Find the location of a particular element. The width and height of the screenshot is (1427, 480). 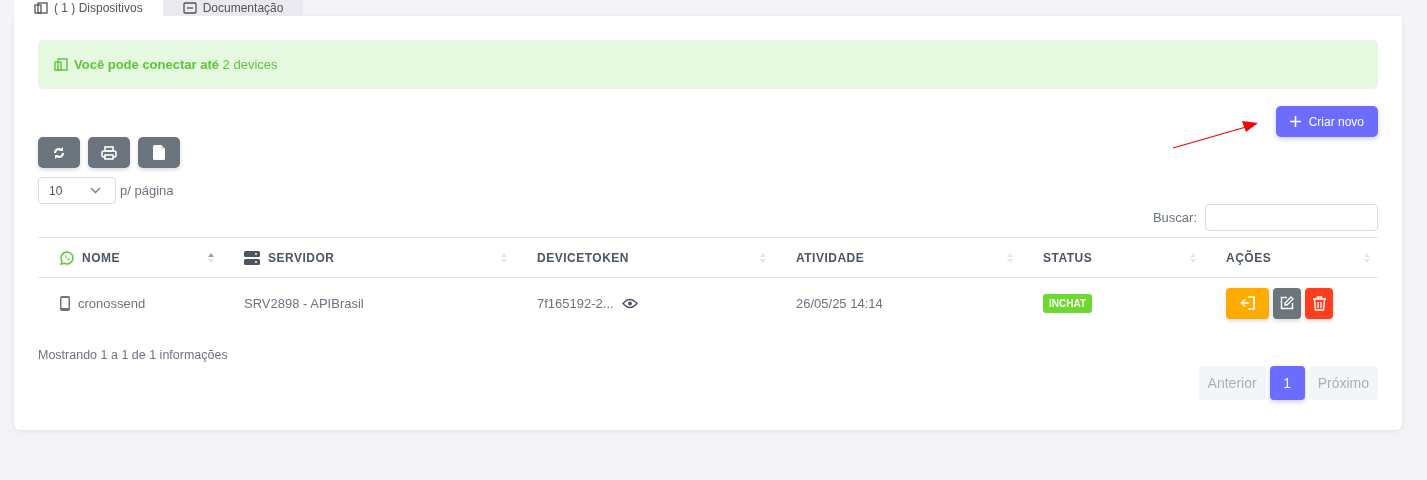

create-button: Criar novo is located at coordinates (1326, 121).